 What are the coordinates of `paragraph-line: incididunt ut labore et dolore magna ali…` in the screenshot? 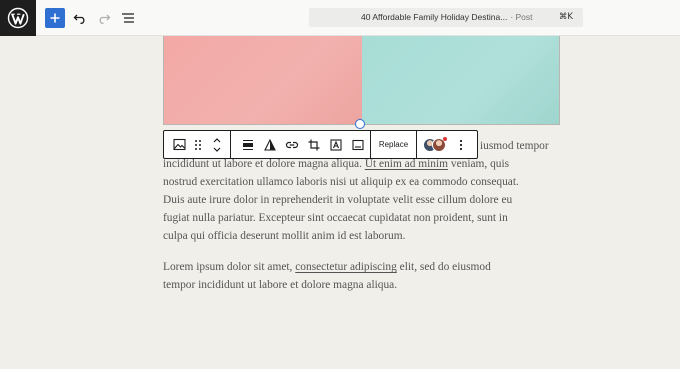 It's located at (336, 164).